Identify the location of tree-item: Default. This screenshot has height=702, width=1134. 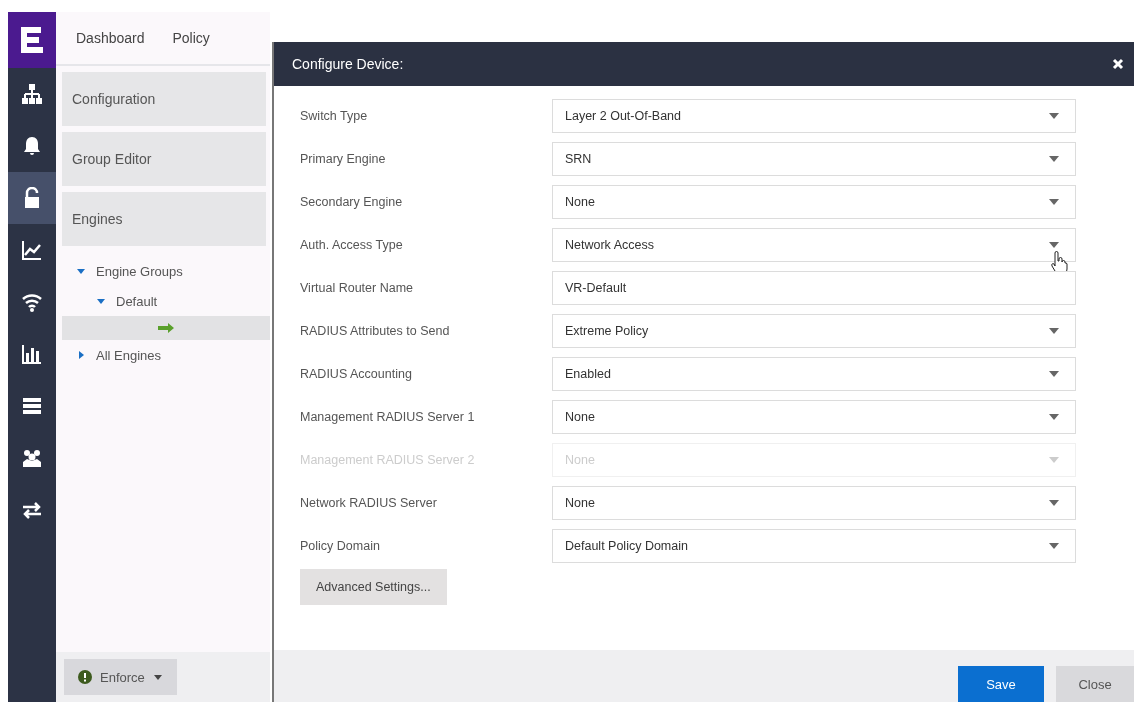
(137, 301).